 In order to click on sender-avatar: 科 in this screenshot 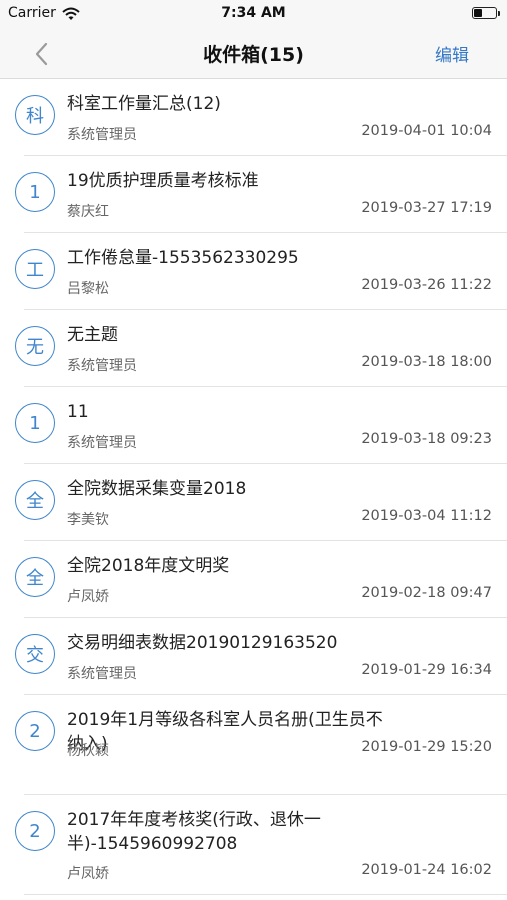, I will do `click(35, 115)`.